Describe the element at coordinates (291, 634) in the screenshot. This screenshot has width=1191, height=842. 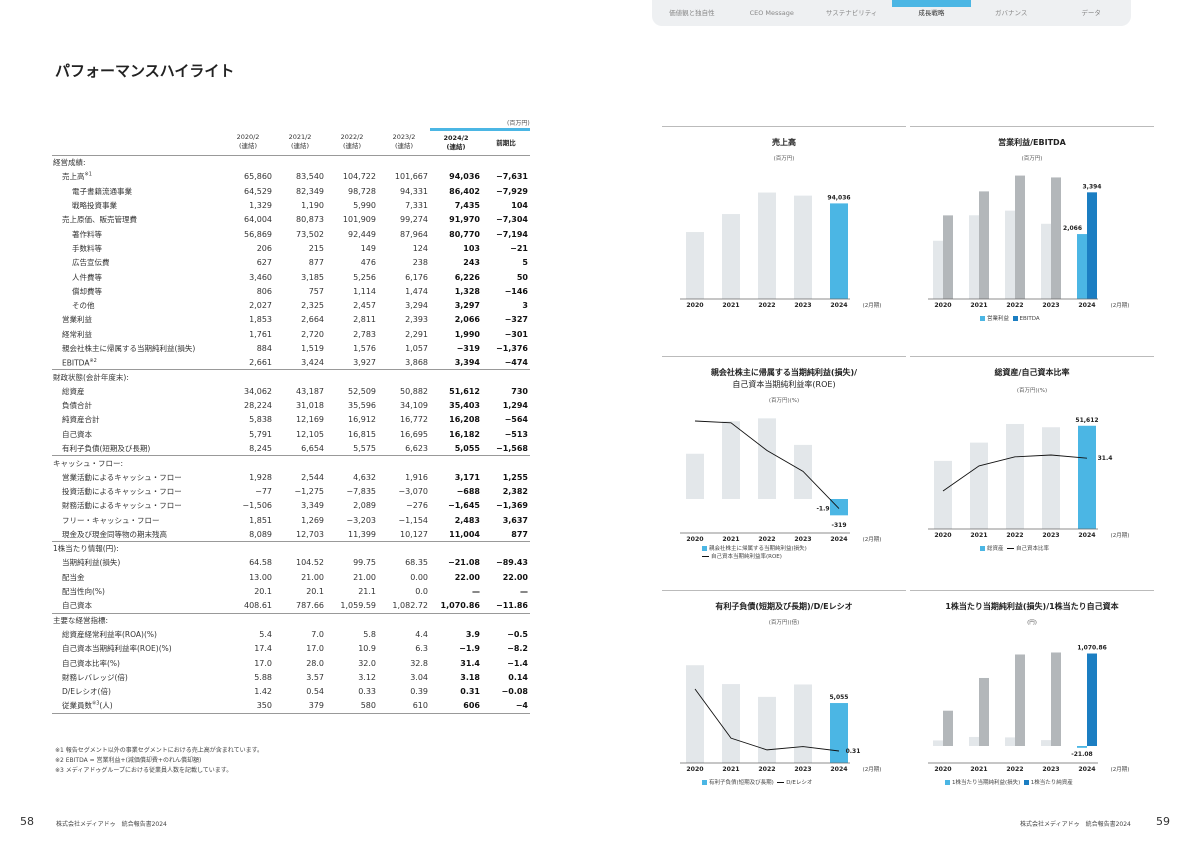
I see `table-row: 総資産経常利益率(ROA)(%) 5.4 7.0 5.8 4.4 3.9 −0.5` at that location.